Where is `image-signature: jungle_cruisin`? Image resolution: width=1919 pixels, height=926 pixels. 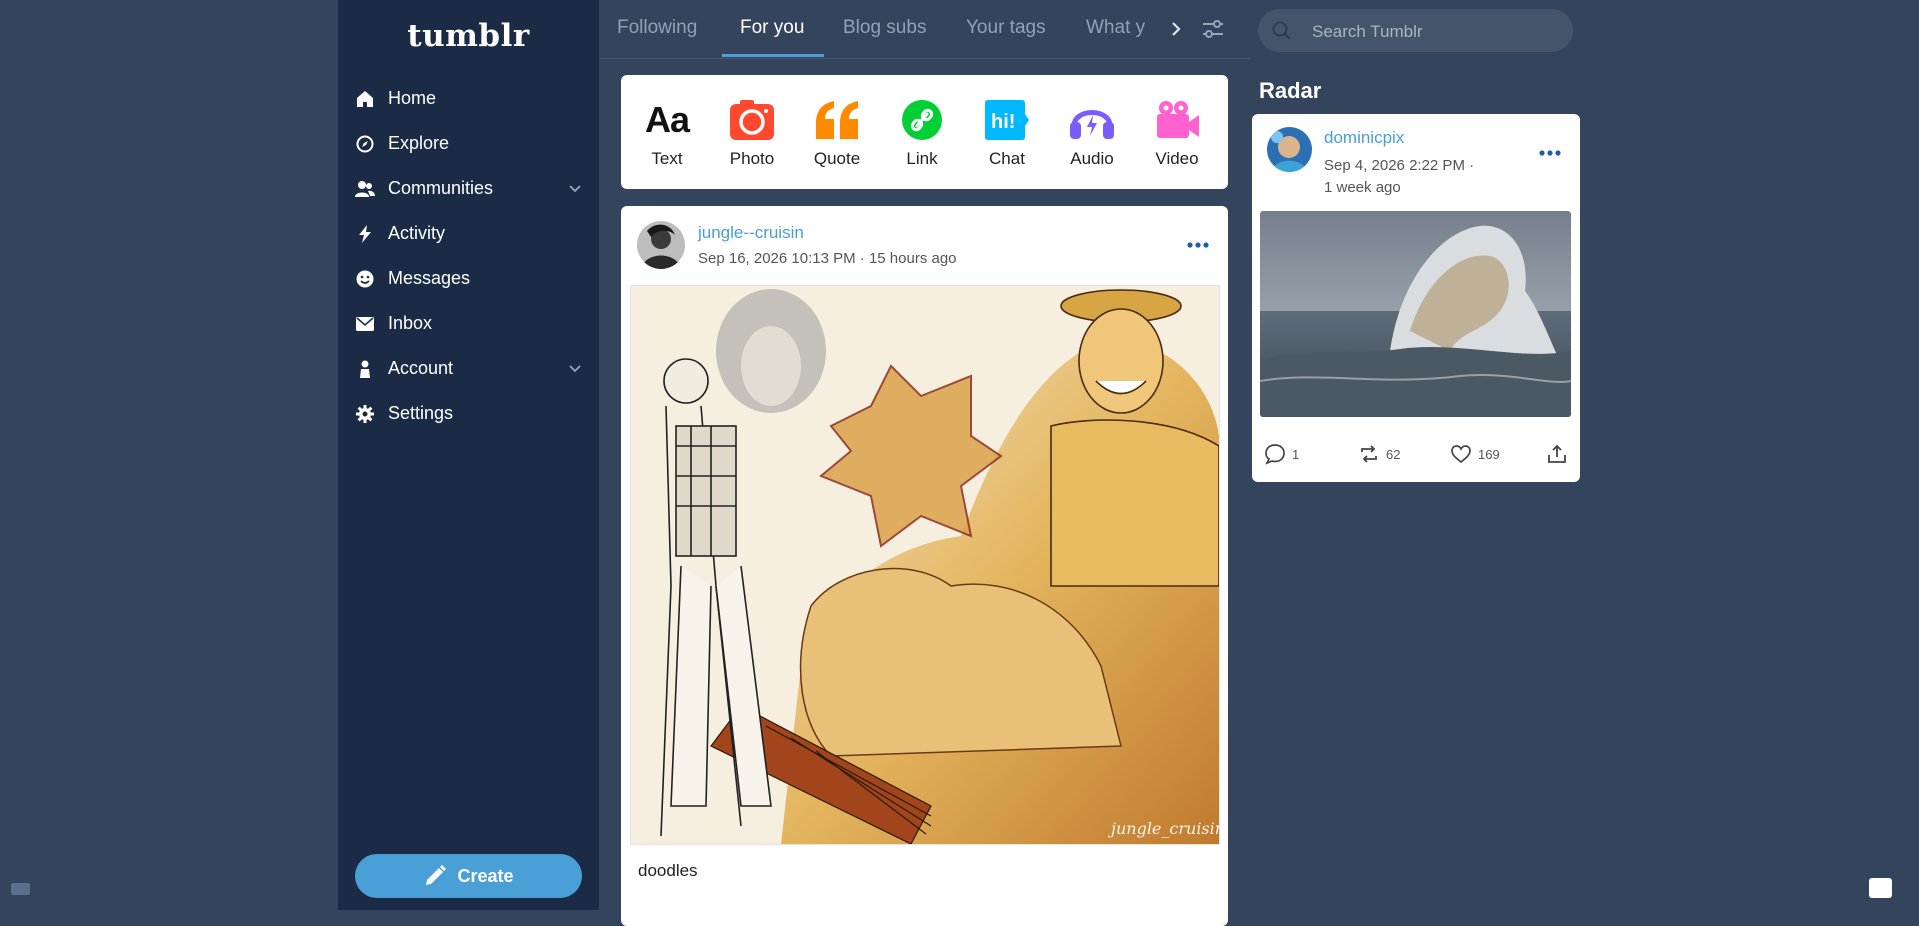
image-signature: jungle_cruisin is located at coordinates (1163, 828).